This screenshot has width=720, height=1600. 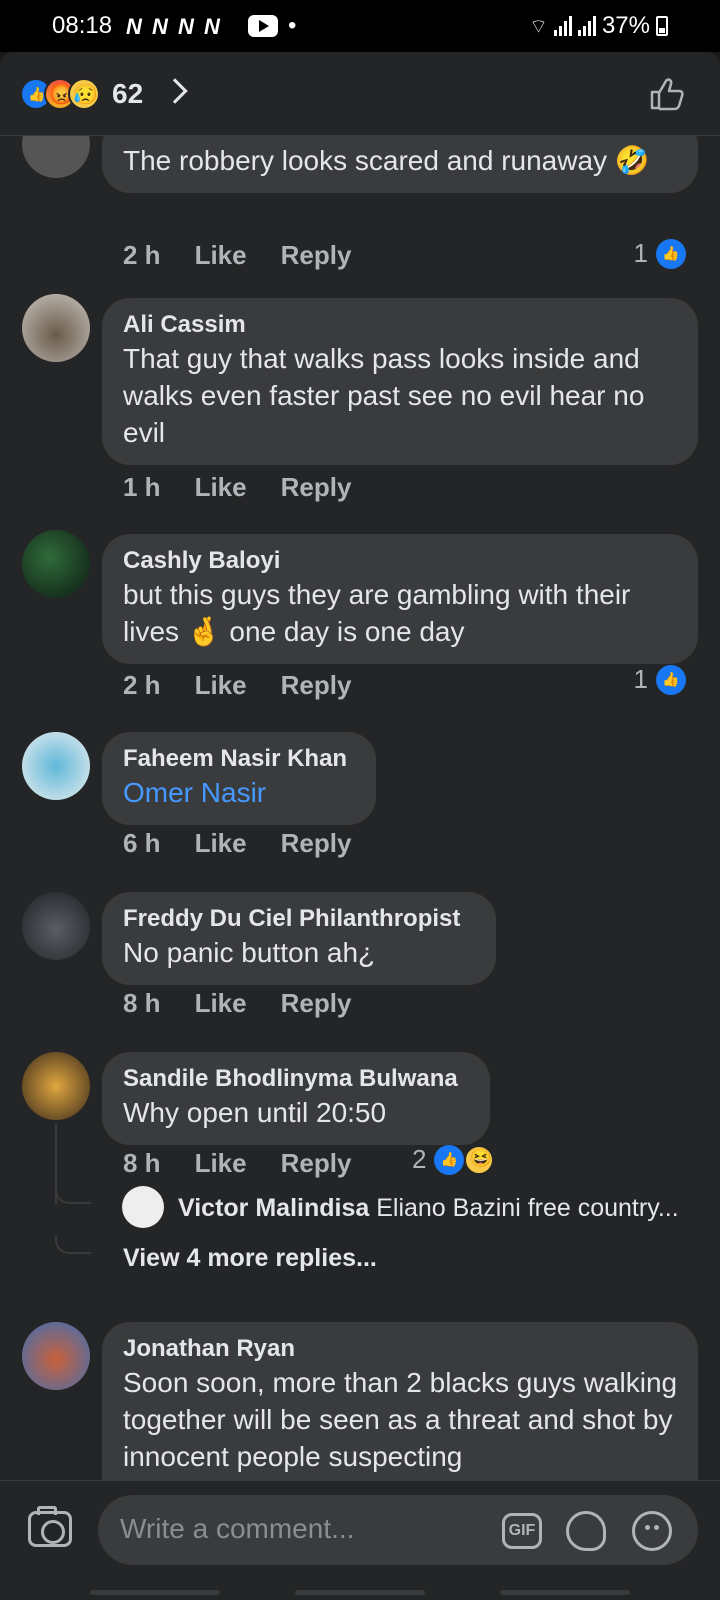 What do you see at coordinates (522, 1531) in the screenshot?
I see `gif-button: GIF` at bounding box center [522, 1531].